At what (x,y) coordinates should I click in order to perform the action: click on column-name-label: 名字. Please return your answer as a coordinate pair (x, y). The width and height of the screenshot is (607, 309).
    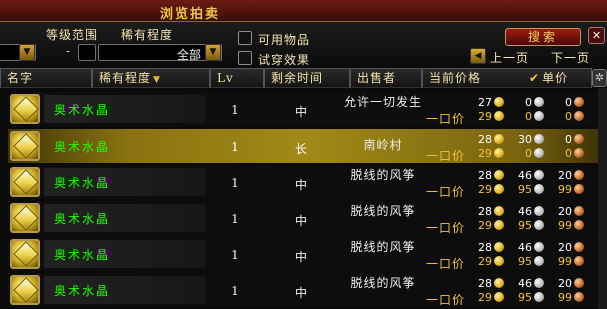
    Looking at the image, I should click on (20, 78).